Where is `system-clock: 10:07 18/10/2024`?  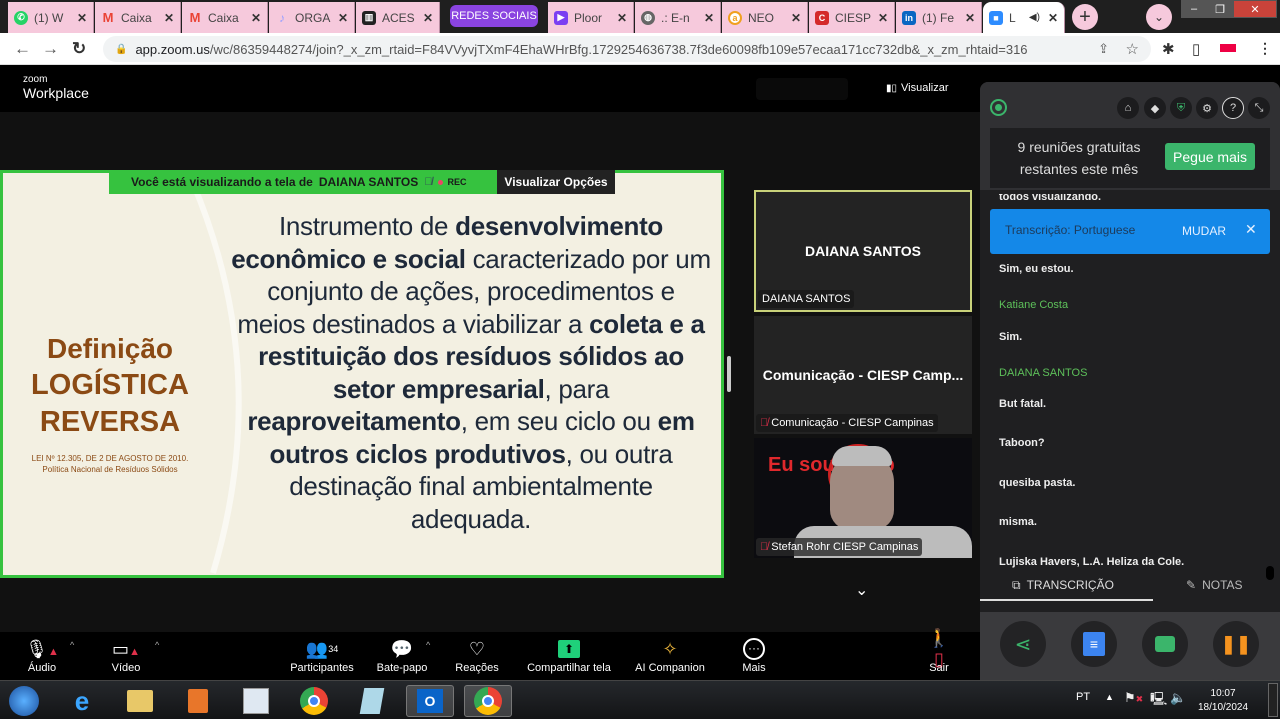 system-clock: 10:07 18/10/2024 is located at coordinates (1223, 701).